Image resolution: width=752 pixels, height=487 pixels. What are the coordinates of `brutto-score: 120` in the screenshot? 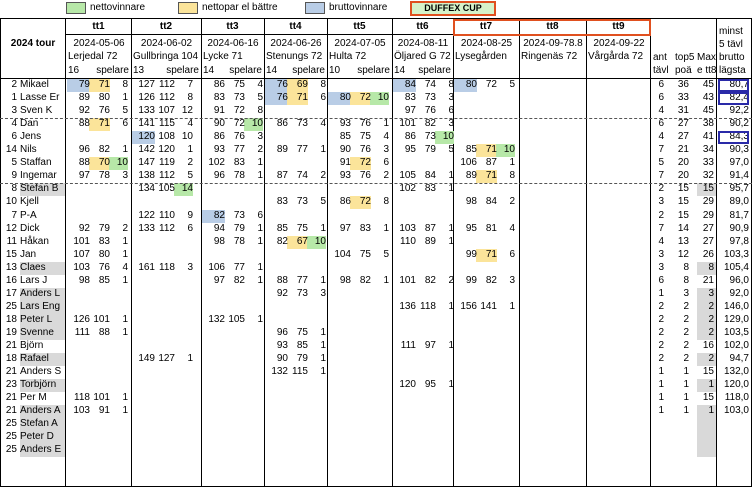 It's located at (144, 137).